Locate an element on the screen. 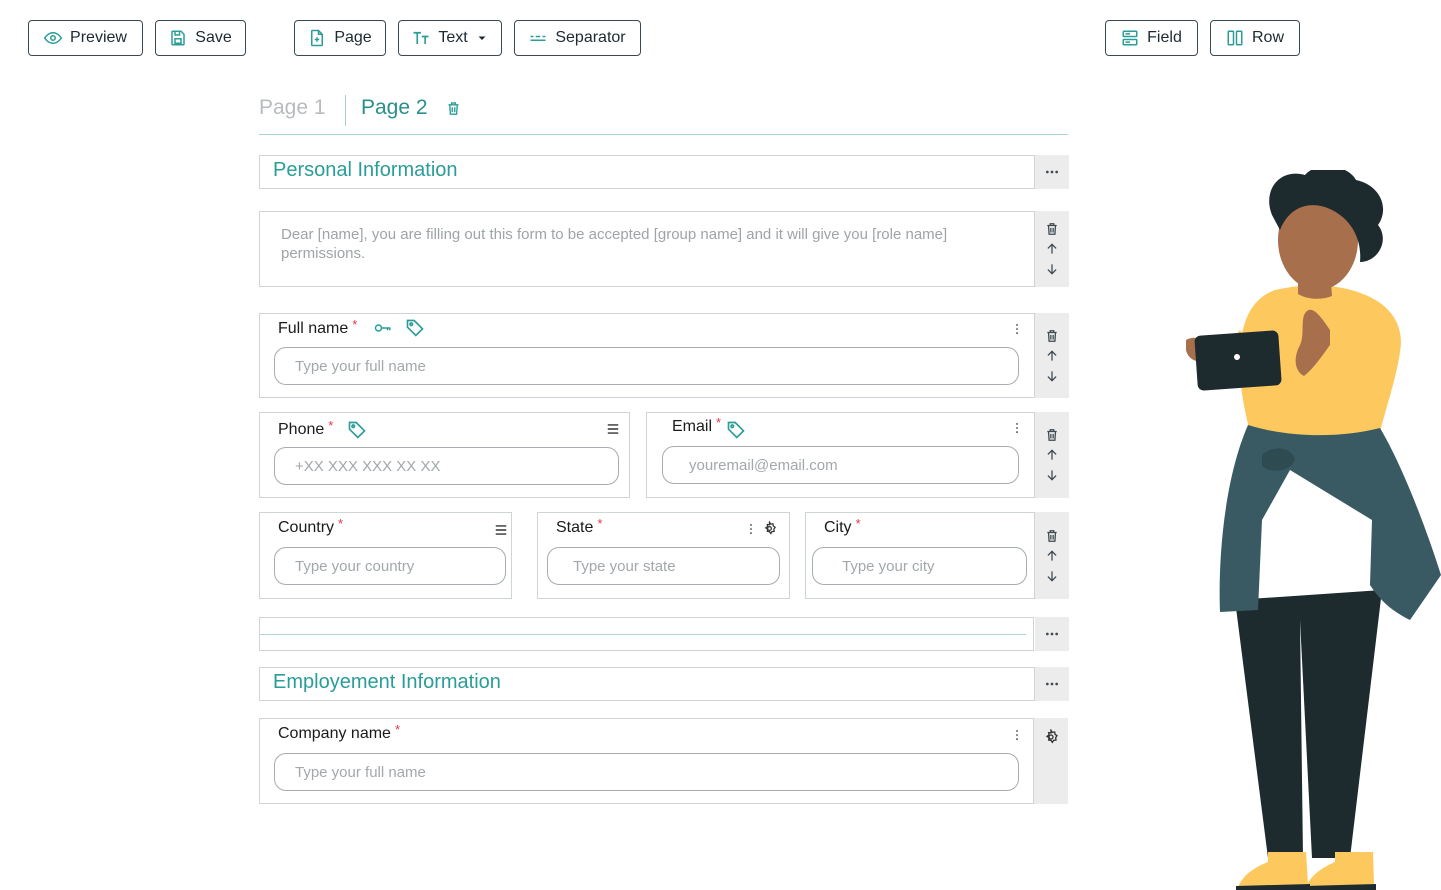 The image size is (1441, 890). save-button: Save is located at coordinates (200, 38).